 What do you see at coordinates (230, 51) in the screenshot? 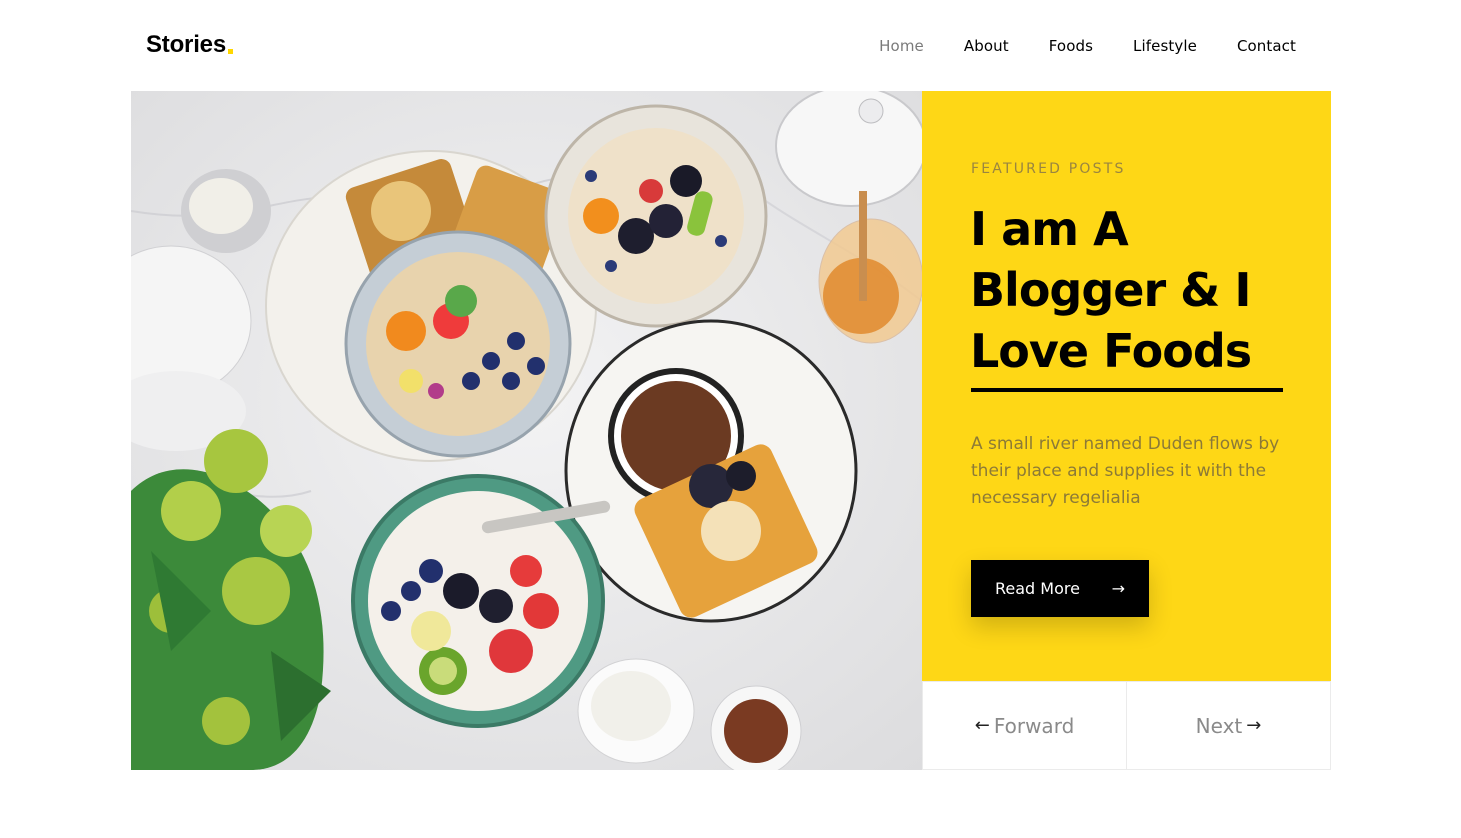
I see `logo-dot` at bounding box center [230, 51].